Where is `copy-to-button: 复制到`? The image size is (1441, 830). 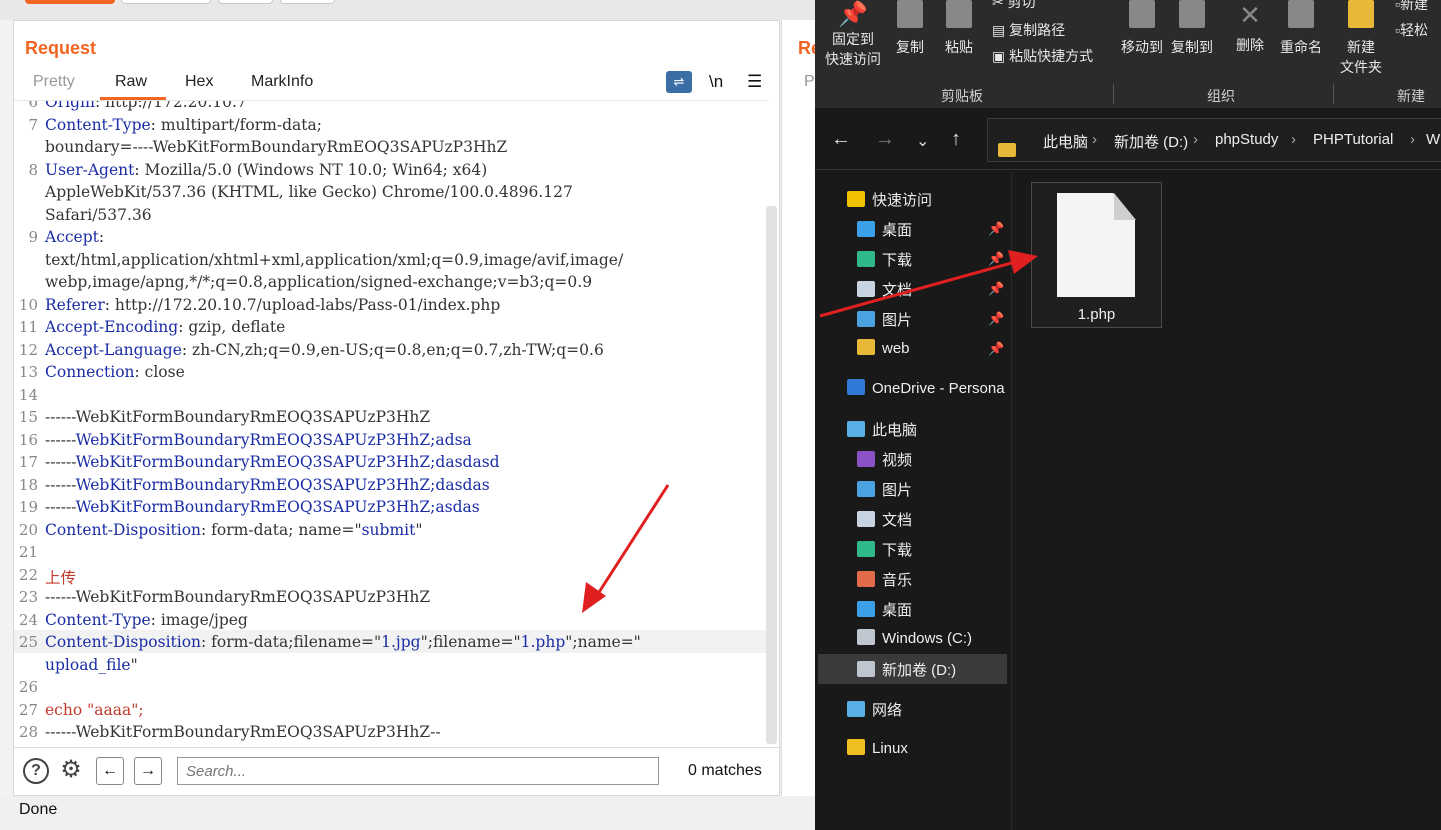
copy-to-button: 复制到 is located at coordinates (1192, 28).